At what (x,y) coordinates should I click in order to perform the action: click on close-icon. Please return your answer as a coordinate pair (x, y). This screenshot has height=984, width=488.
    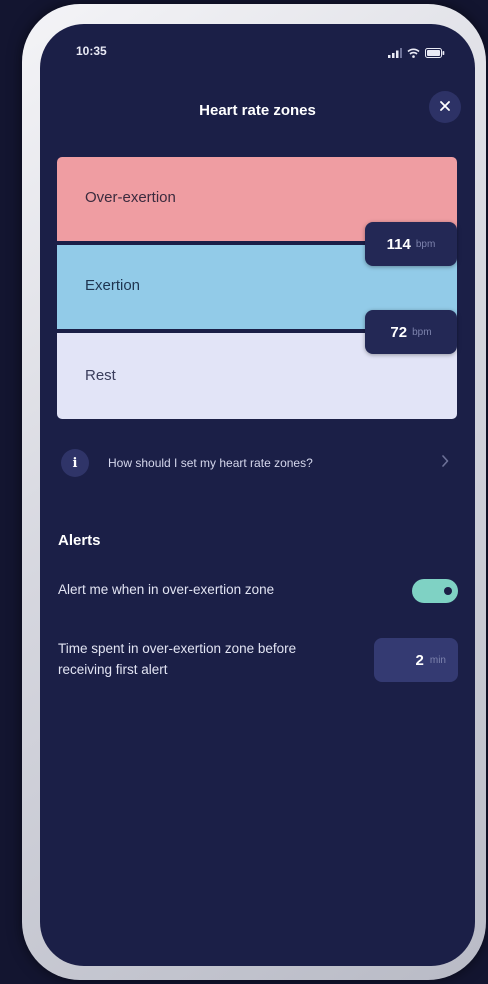
    Looking at the image, I should click on (445, 107).